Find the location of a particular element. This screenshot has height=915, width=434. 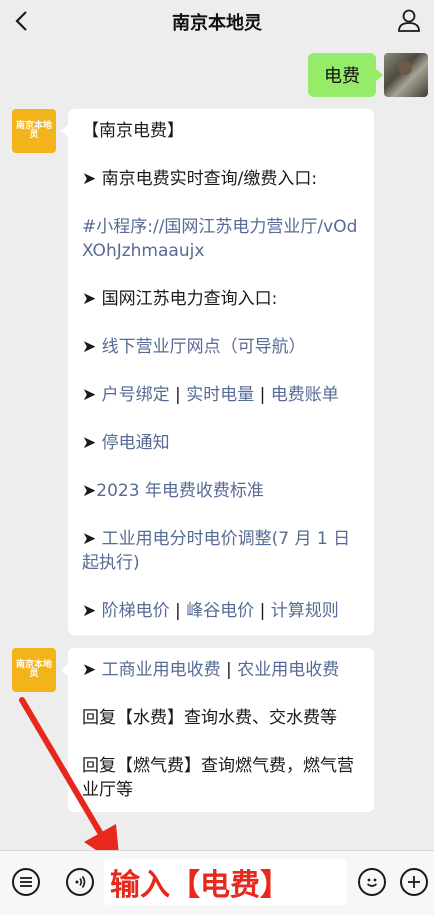

voice-icon is located at coordinates (80, 882).